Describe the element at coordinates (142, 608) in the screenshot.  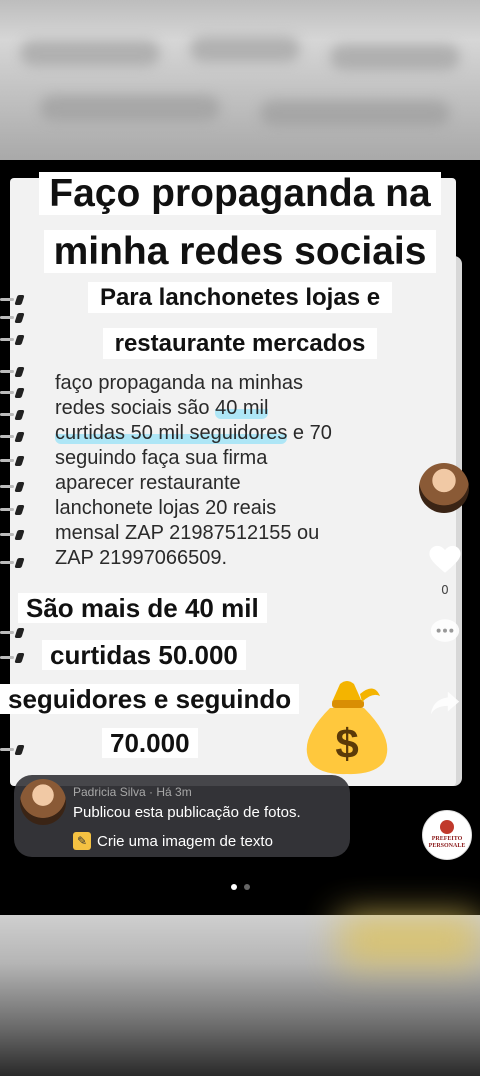
I see `big-text-line-1: São mais de 40 mil` at that location.